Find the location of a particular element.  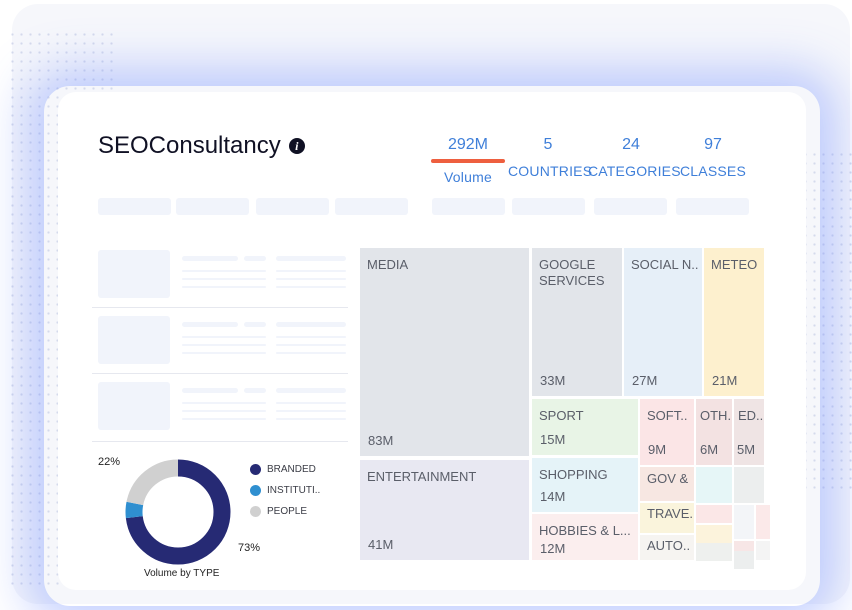

stat-volume-label: Volume is located at coordinates (468, 177).